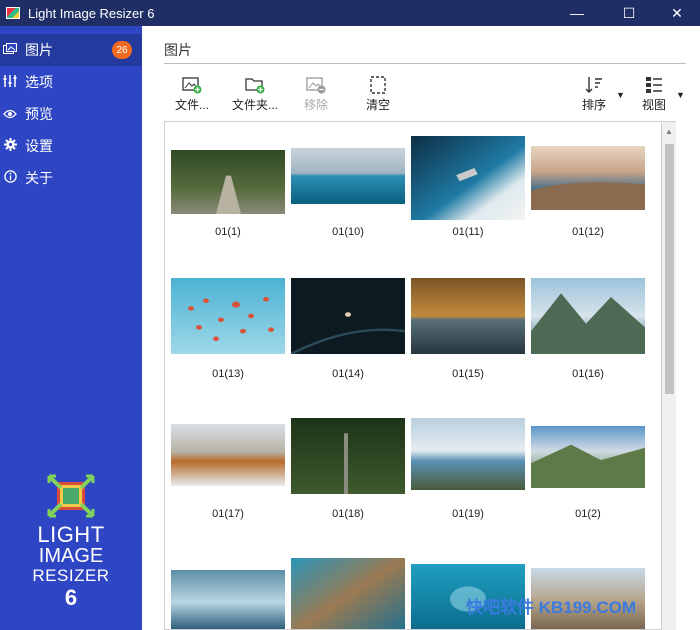 This screenshot has height=630, width=700. Describe the element at coordinates (468, 374) in the screenshot. I see `thumbnail-caption: 01(15)` at that location.